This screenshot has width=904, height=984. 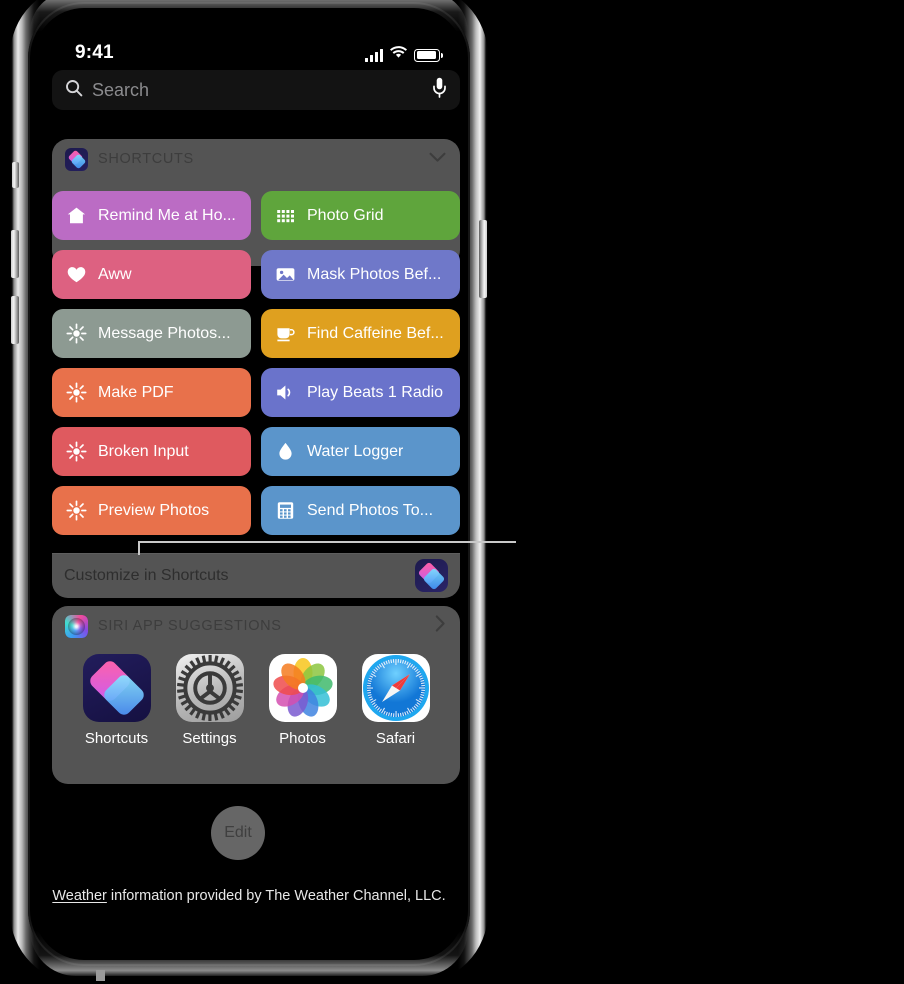 I want to click on shortcut-tile-label: Preview Photos, so click(x=154, y=510).